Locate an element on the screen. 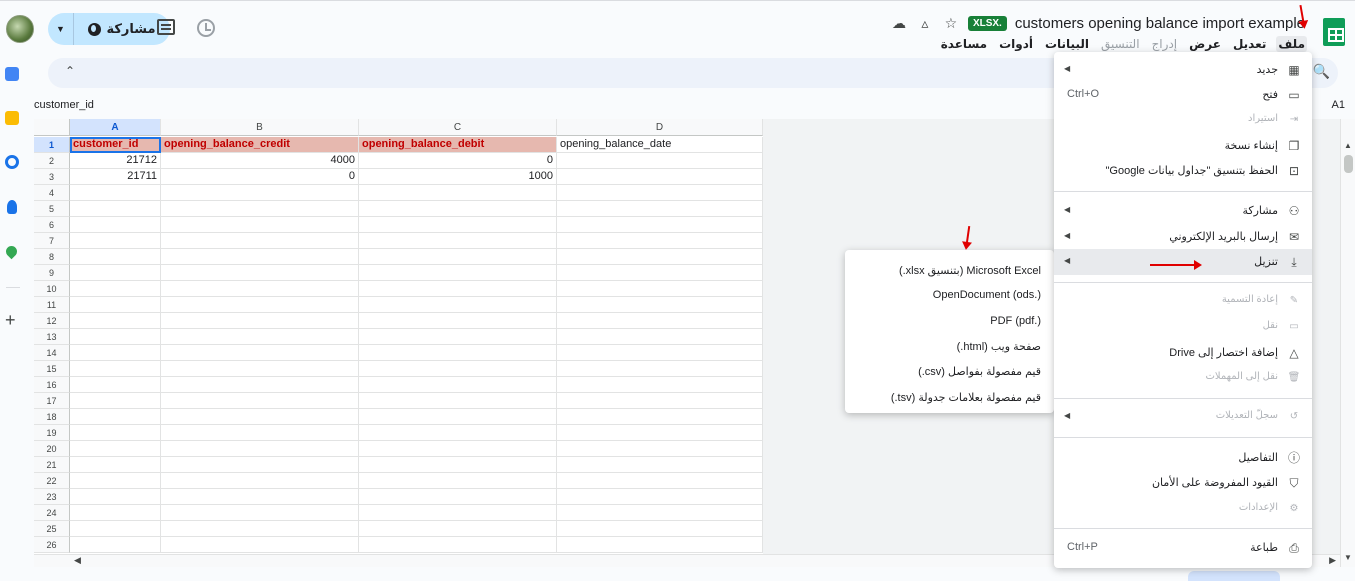  header-cell: opening_balance_date is located at coordinates (660, 145).